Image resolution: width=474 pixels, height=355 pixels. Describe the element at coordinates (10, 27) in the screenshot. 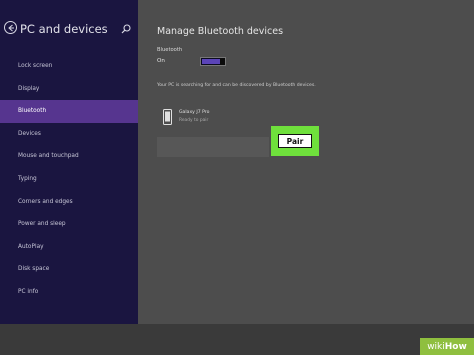

I see `back-arrow-icon` at that location.